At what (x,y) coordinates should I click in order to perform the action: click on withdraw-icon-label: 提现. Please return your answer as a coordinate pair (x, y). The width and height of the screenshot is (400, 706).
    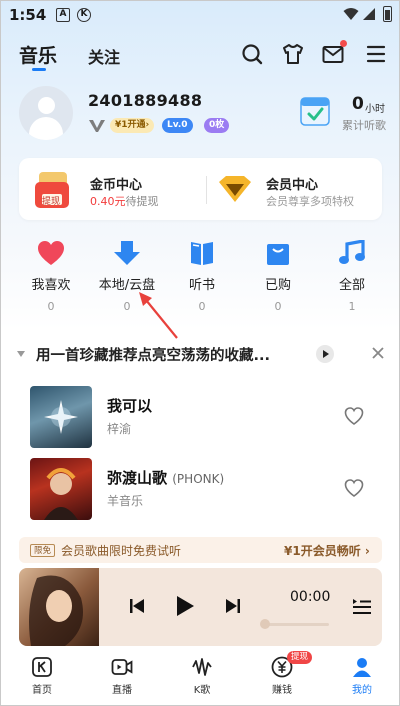
    Looking at the image, I should click on (51, 202).